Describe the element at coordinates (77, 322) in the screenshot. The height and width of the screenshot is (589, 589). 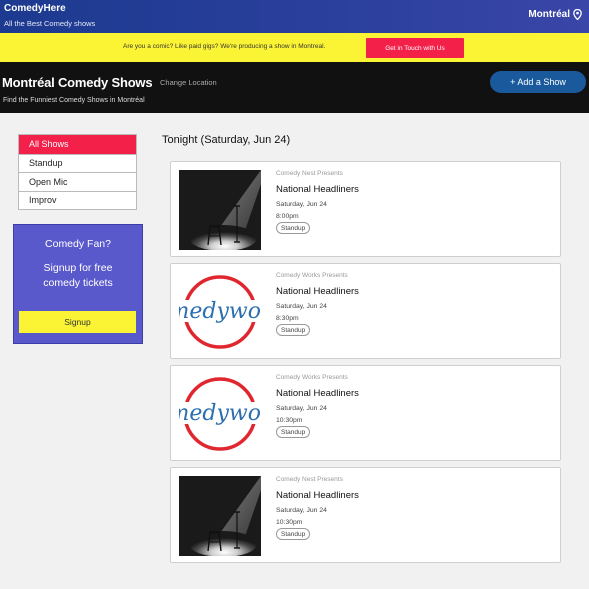
I see `signup-button: Signup` at that location.